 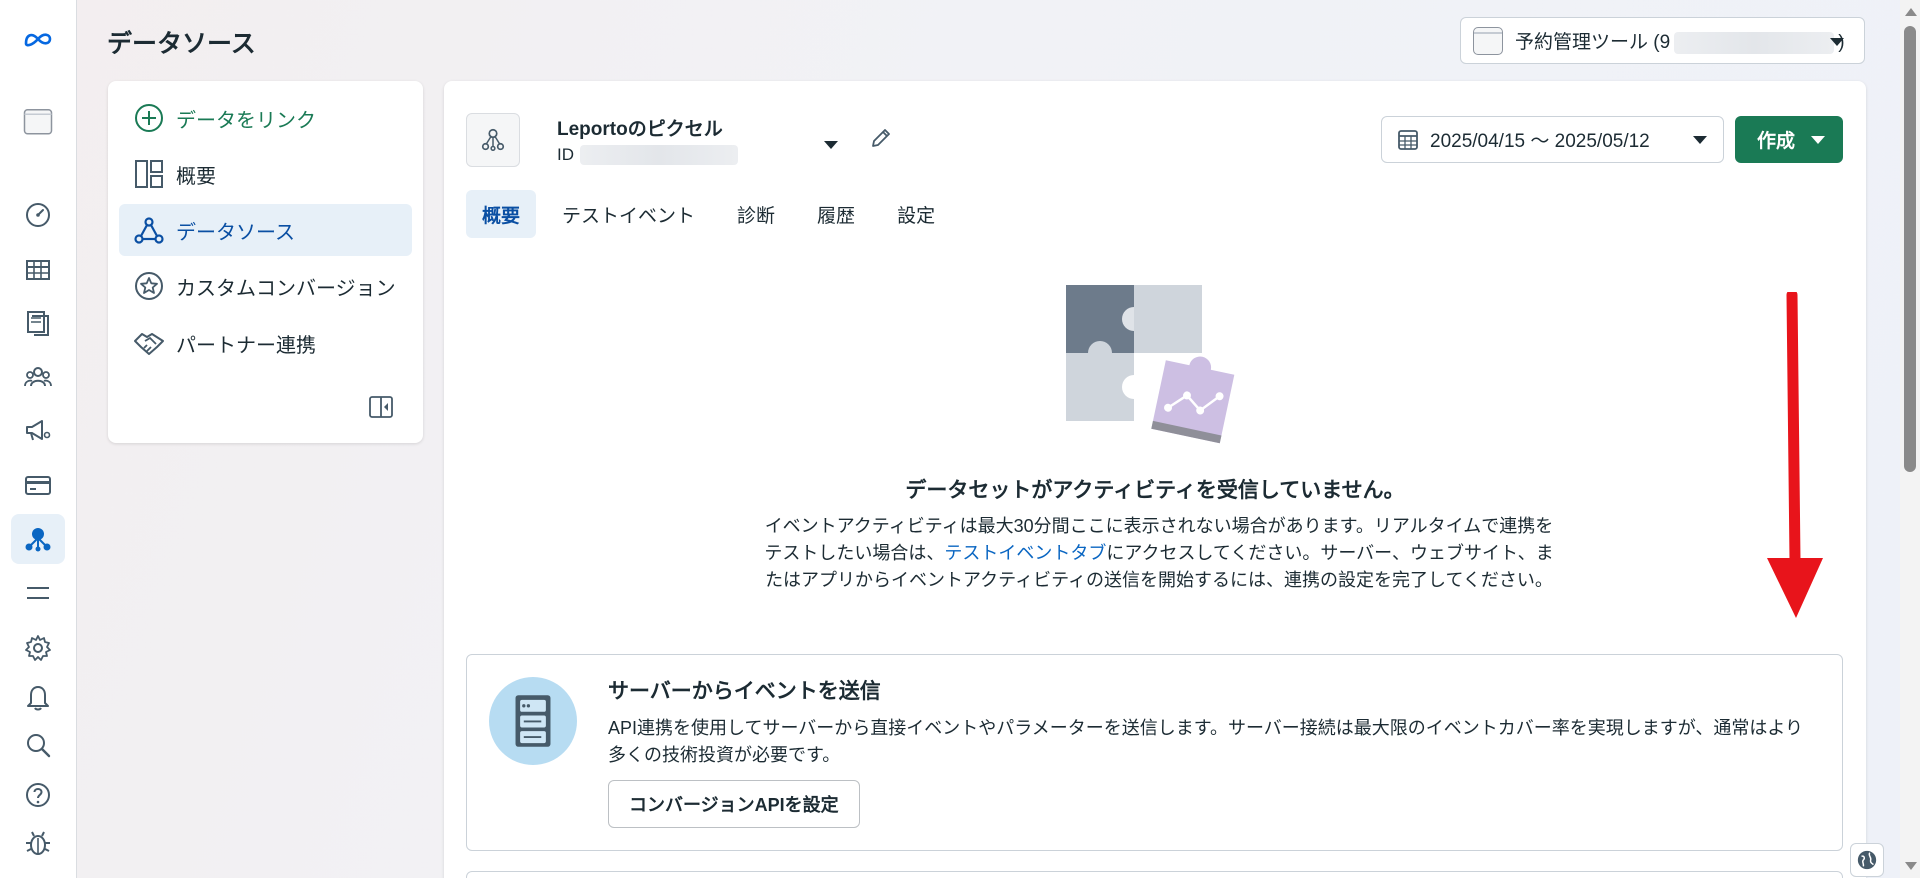 I want to click on data-source-nav-icon, so click(x=38, y=539).